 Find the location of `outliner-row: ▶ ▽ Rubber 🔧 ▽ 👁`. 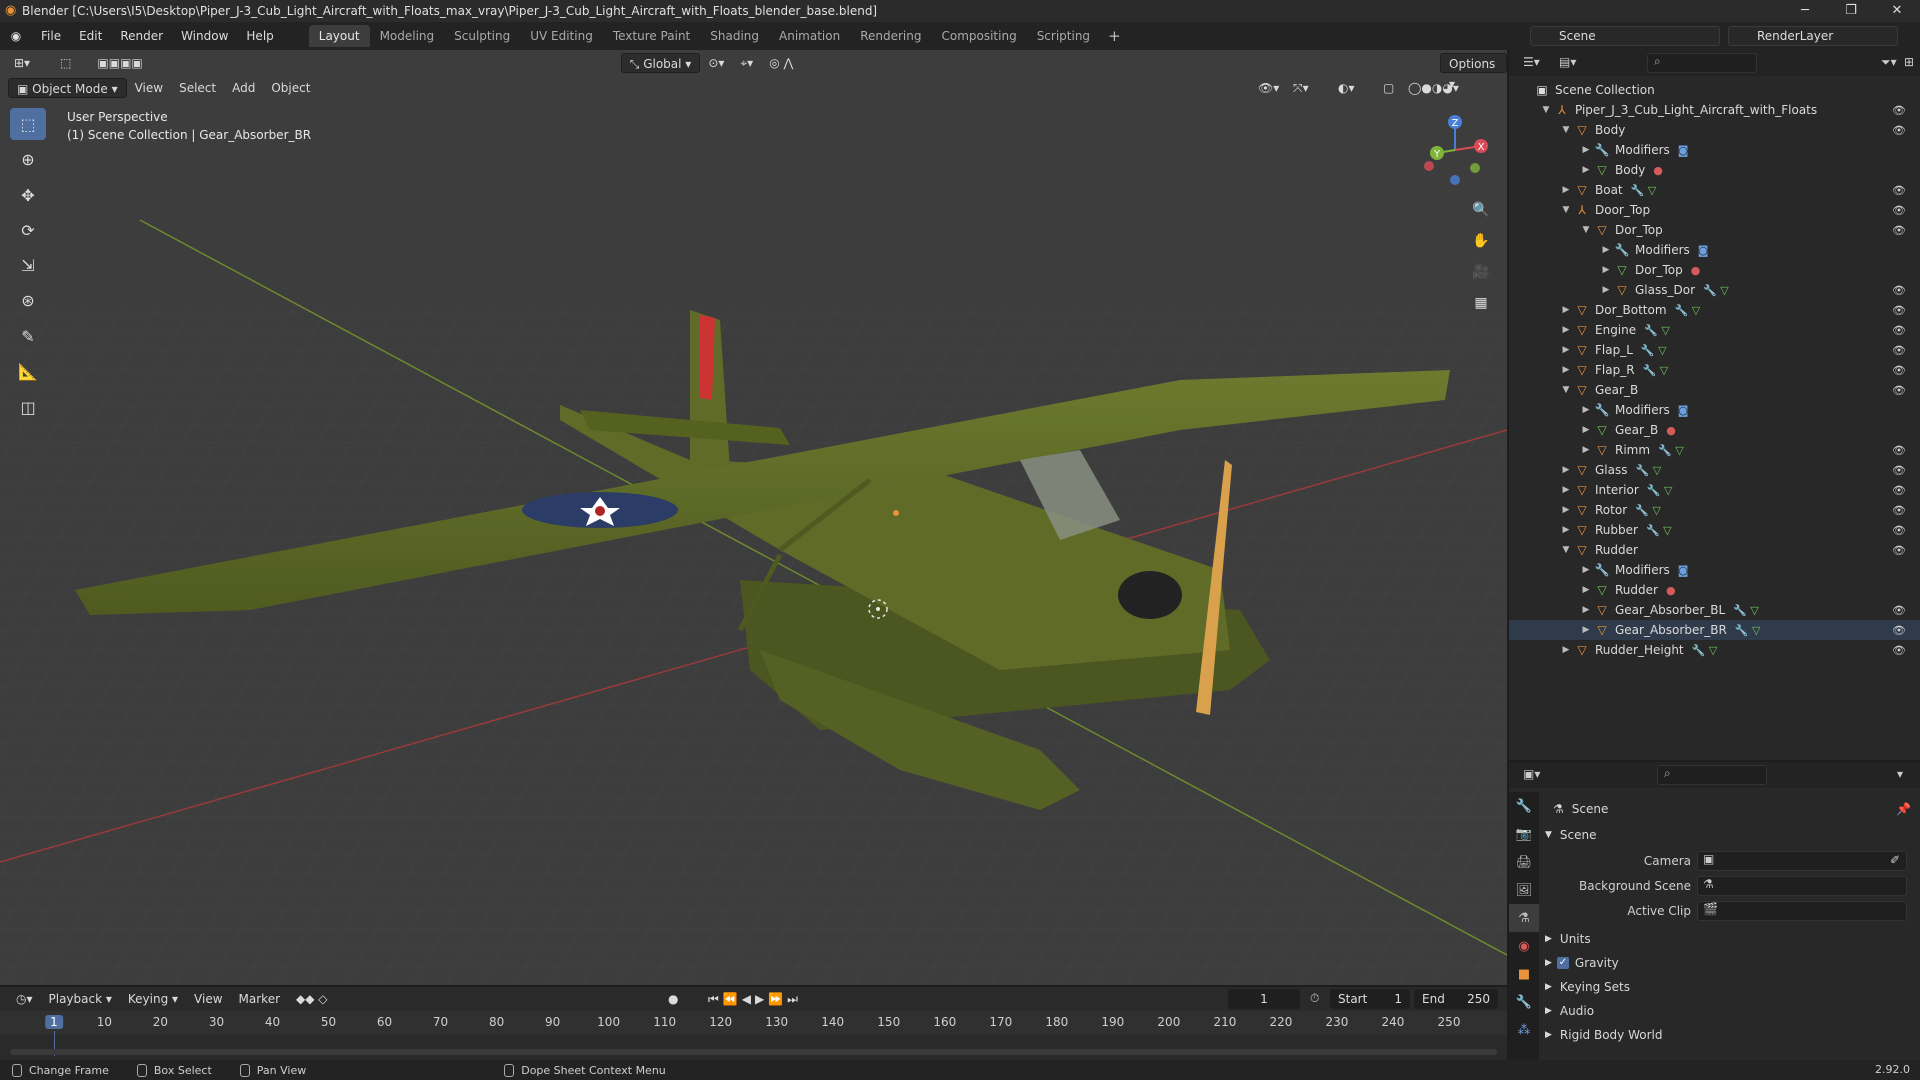

outliner-row: ▶ ▽ Rubber 🔧 ▽ 👁 is located at coordinates (1714, 530).